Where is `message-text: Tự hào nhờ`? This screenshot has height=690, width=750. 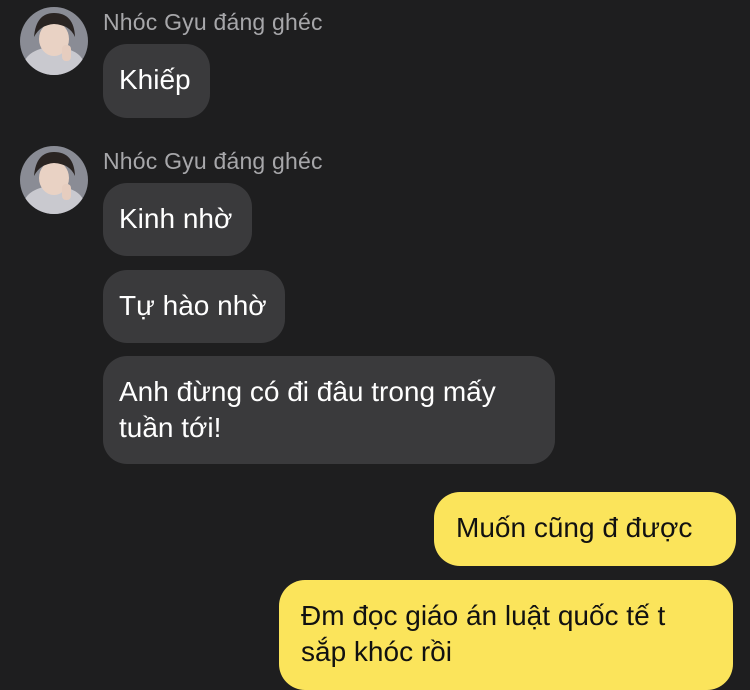 message-text: Tự hào nhờ is located at coordinates (193, 305).